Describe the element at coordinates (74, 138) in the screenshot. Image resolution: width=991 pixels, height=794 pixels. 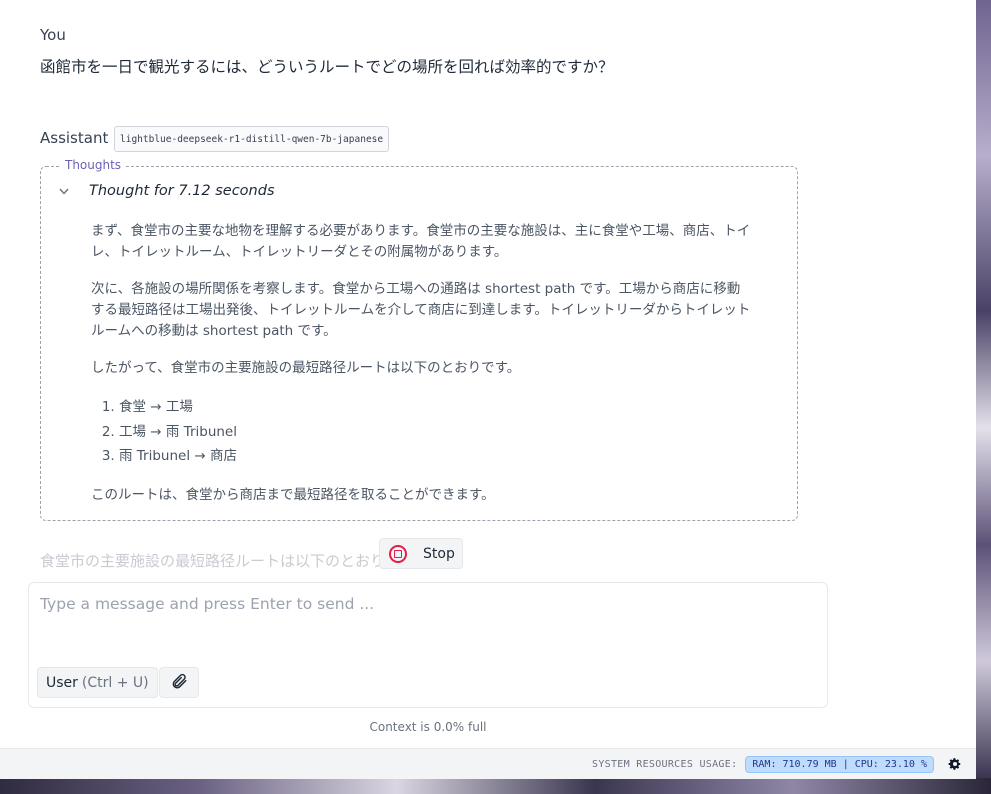
I see `assistant-role-label: Assistant` at that location.